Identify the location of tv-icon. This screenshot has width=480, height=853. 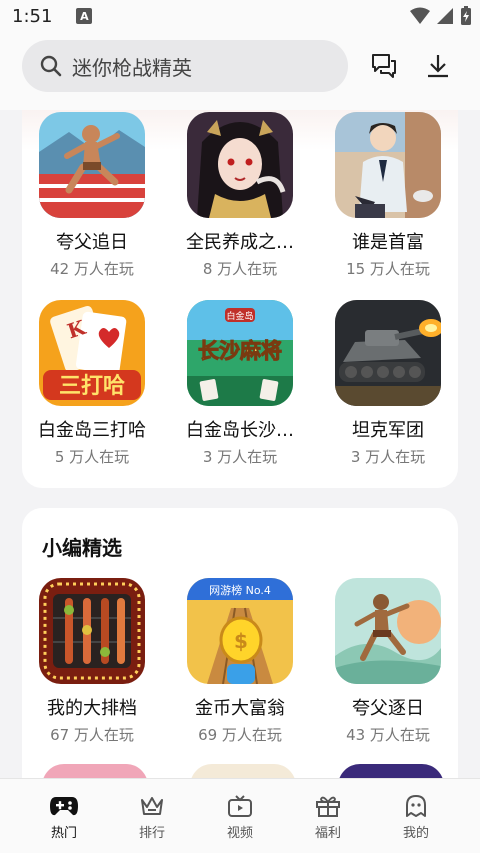
(240, 805).